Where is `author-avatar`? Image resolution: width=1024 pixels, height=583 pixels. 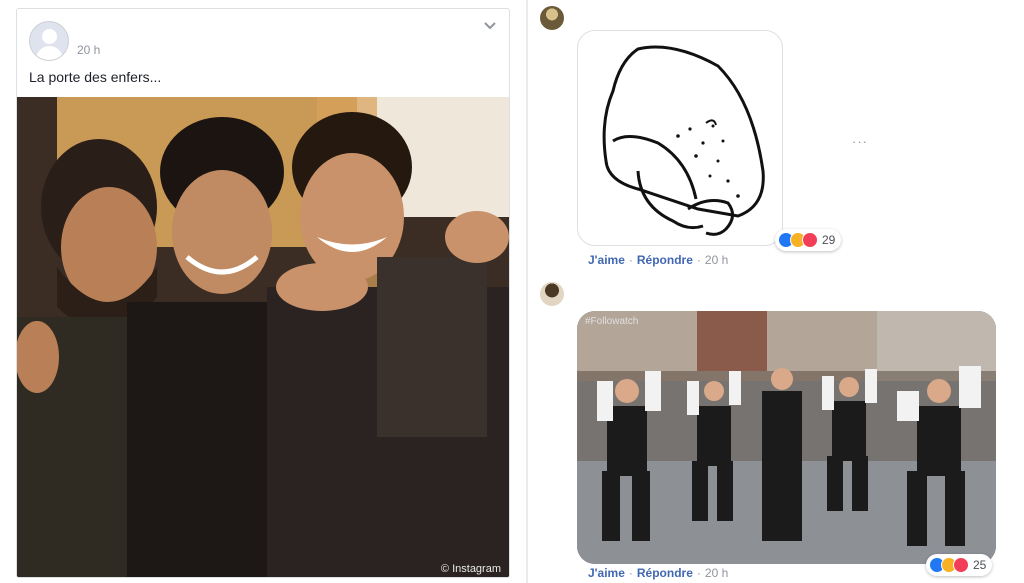
author-avatar is located at coordinates (49, 41).